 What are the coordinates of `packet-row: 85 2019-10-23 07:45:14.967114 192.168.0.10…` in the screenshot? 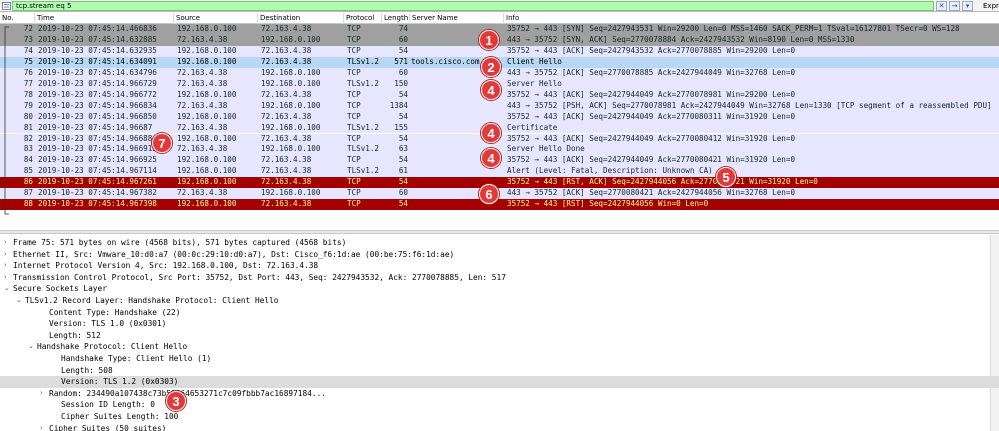 It's located at (499, 172).